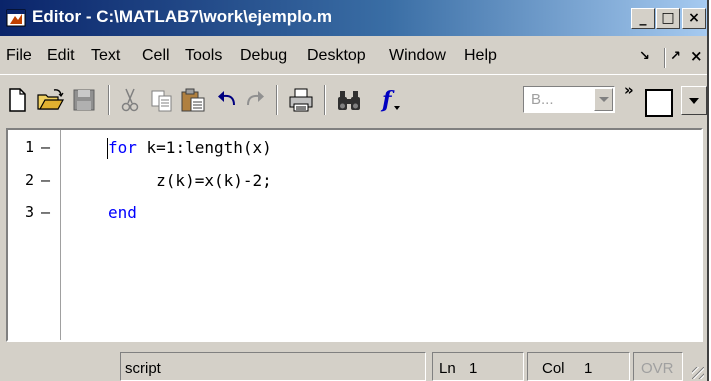 This screenshot has height=381, width=711. I want to click on find-icon, so click(349, 100).